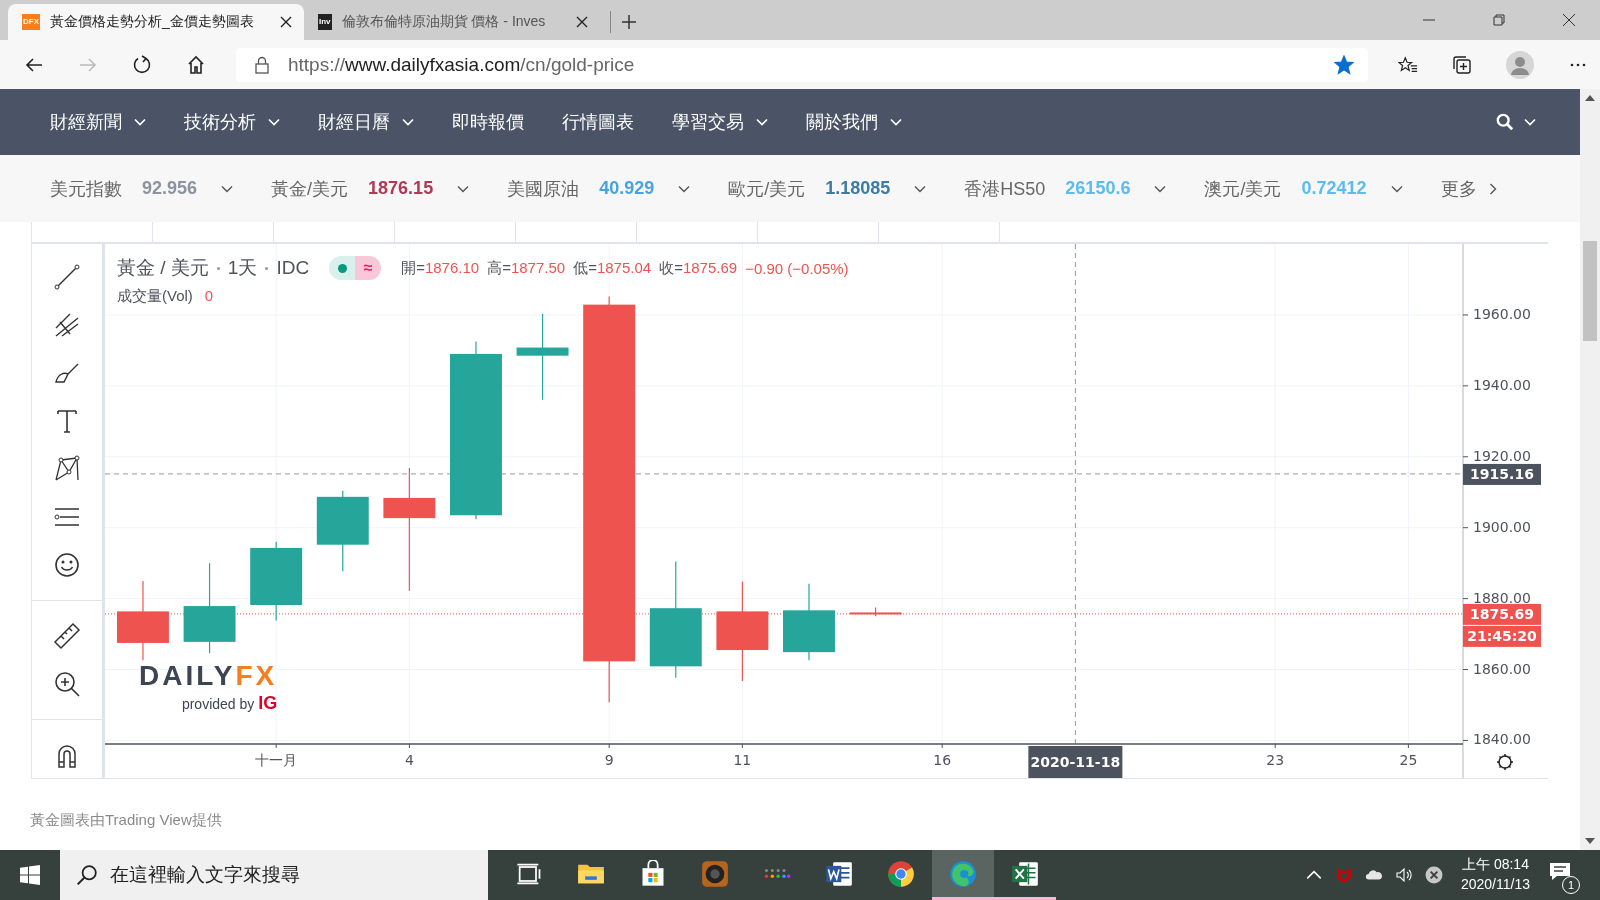  Describe the element at coordinates (1462, 64) in the screenshot. I see `collections-icon` at that location.